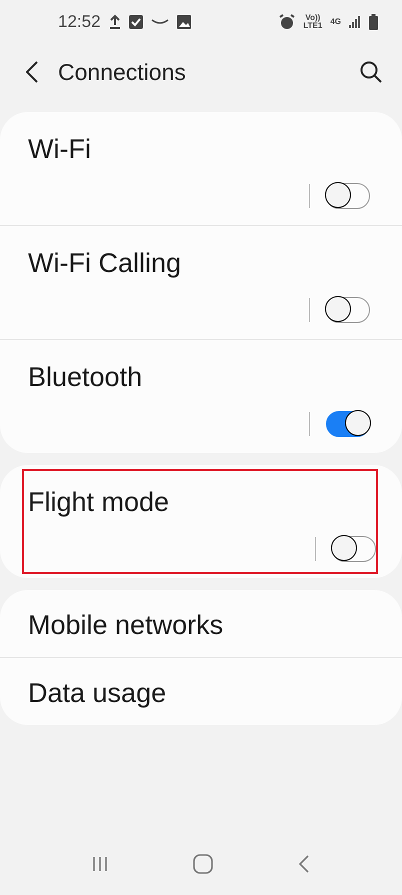 The height and width of the screenshot is (895, 402). What do you see at coordinates (32, 72) in the screenshot?
I see `back-button` at bounding box center [32, 72].